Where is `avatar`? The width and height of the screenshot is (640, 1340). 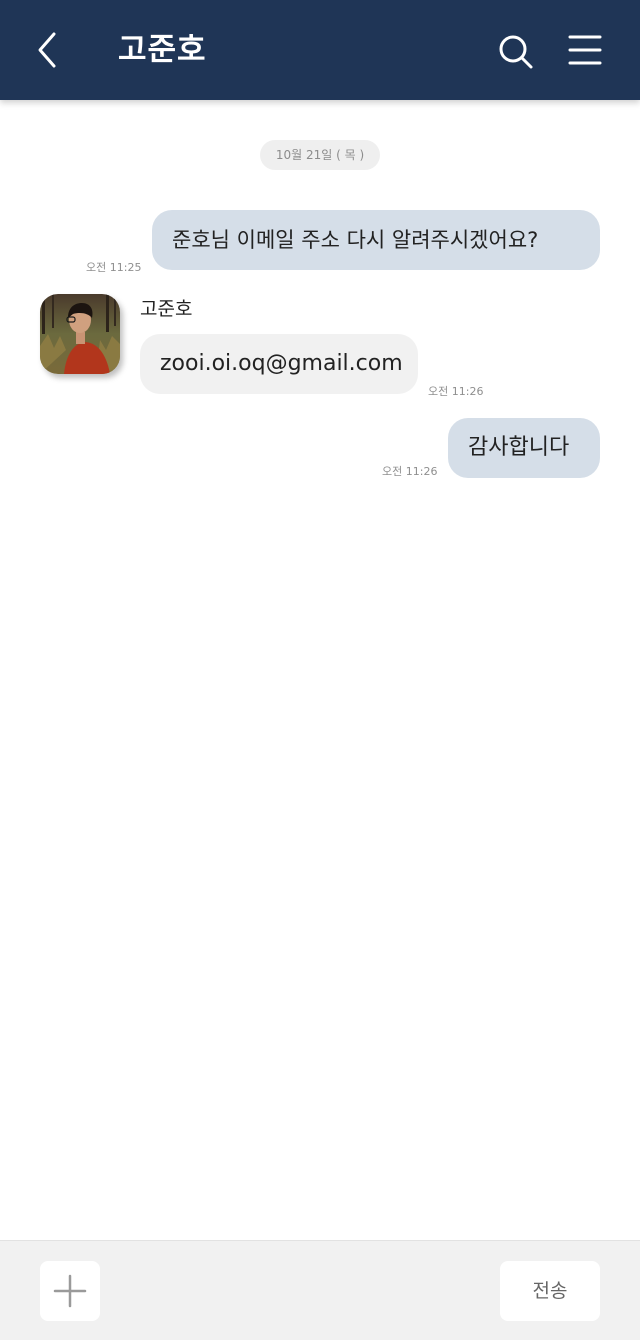
avatar is located at coordinates (80, 334).